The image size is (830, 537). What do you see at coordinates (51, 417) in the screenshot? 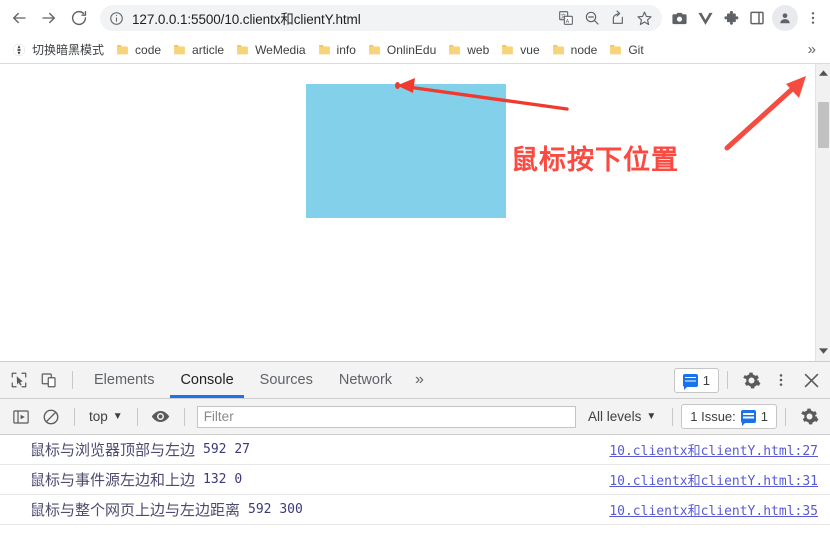
I see `clear-console-icon` at bounding box center [51, 417].